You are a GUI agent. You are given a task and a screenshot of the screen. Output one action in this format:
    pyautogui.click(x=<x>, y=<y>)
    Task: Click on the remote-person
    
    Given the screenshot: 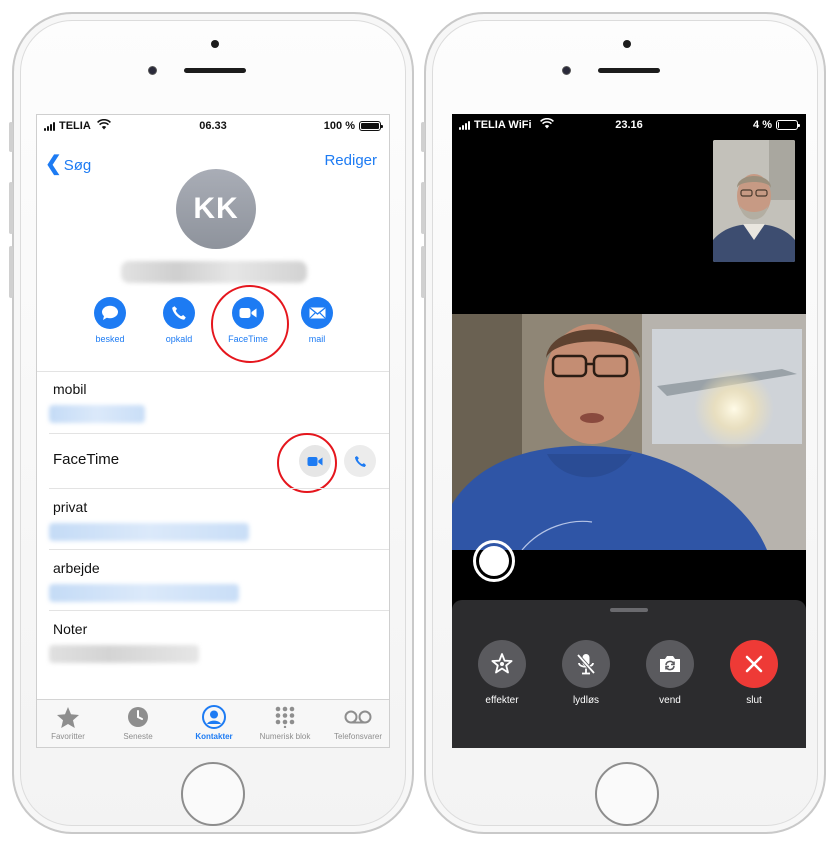 What is the action you would take?
    pyautogui.click(x=629, y=432)
    